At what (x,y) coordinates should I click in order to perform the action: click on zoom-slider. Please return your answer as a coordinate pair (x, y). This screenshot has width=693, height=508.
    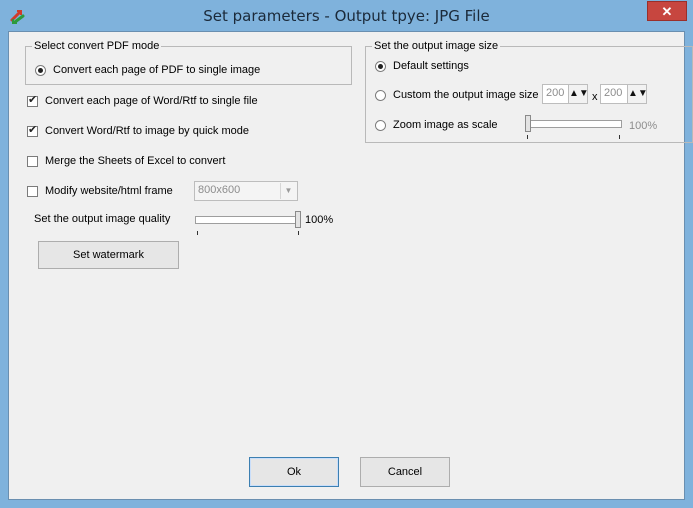
    Looking at the image, I should click on (573, 130).